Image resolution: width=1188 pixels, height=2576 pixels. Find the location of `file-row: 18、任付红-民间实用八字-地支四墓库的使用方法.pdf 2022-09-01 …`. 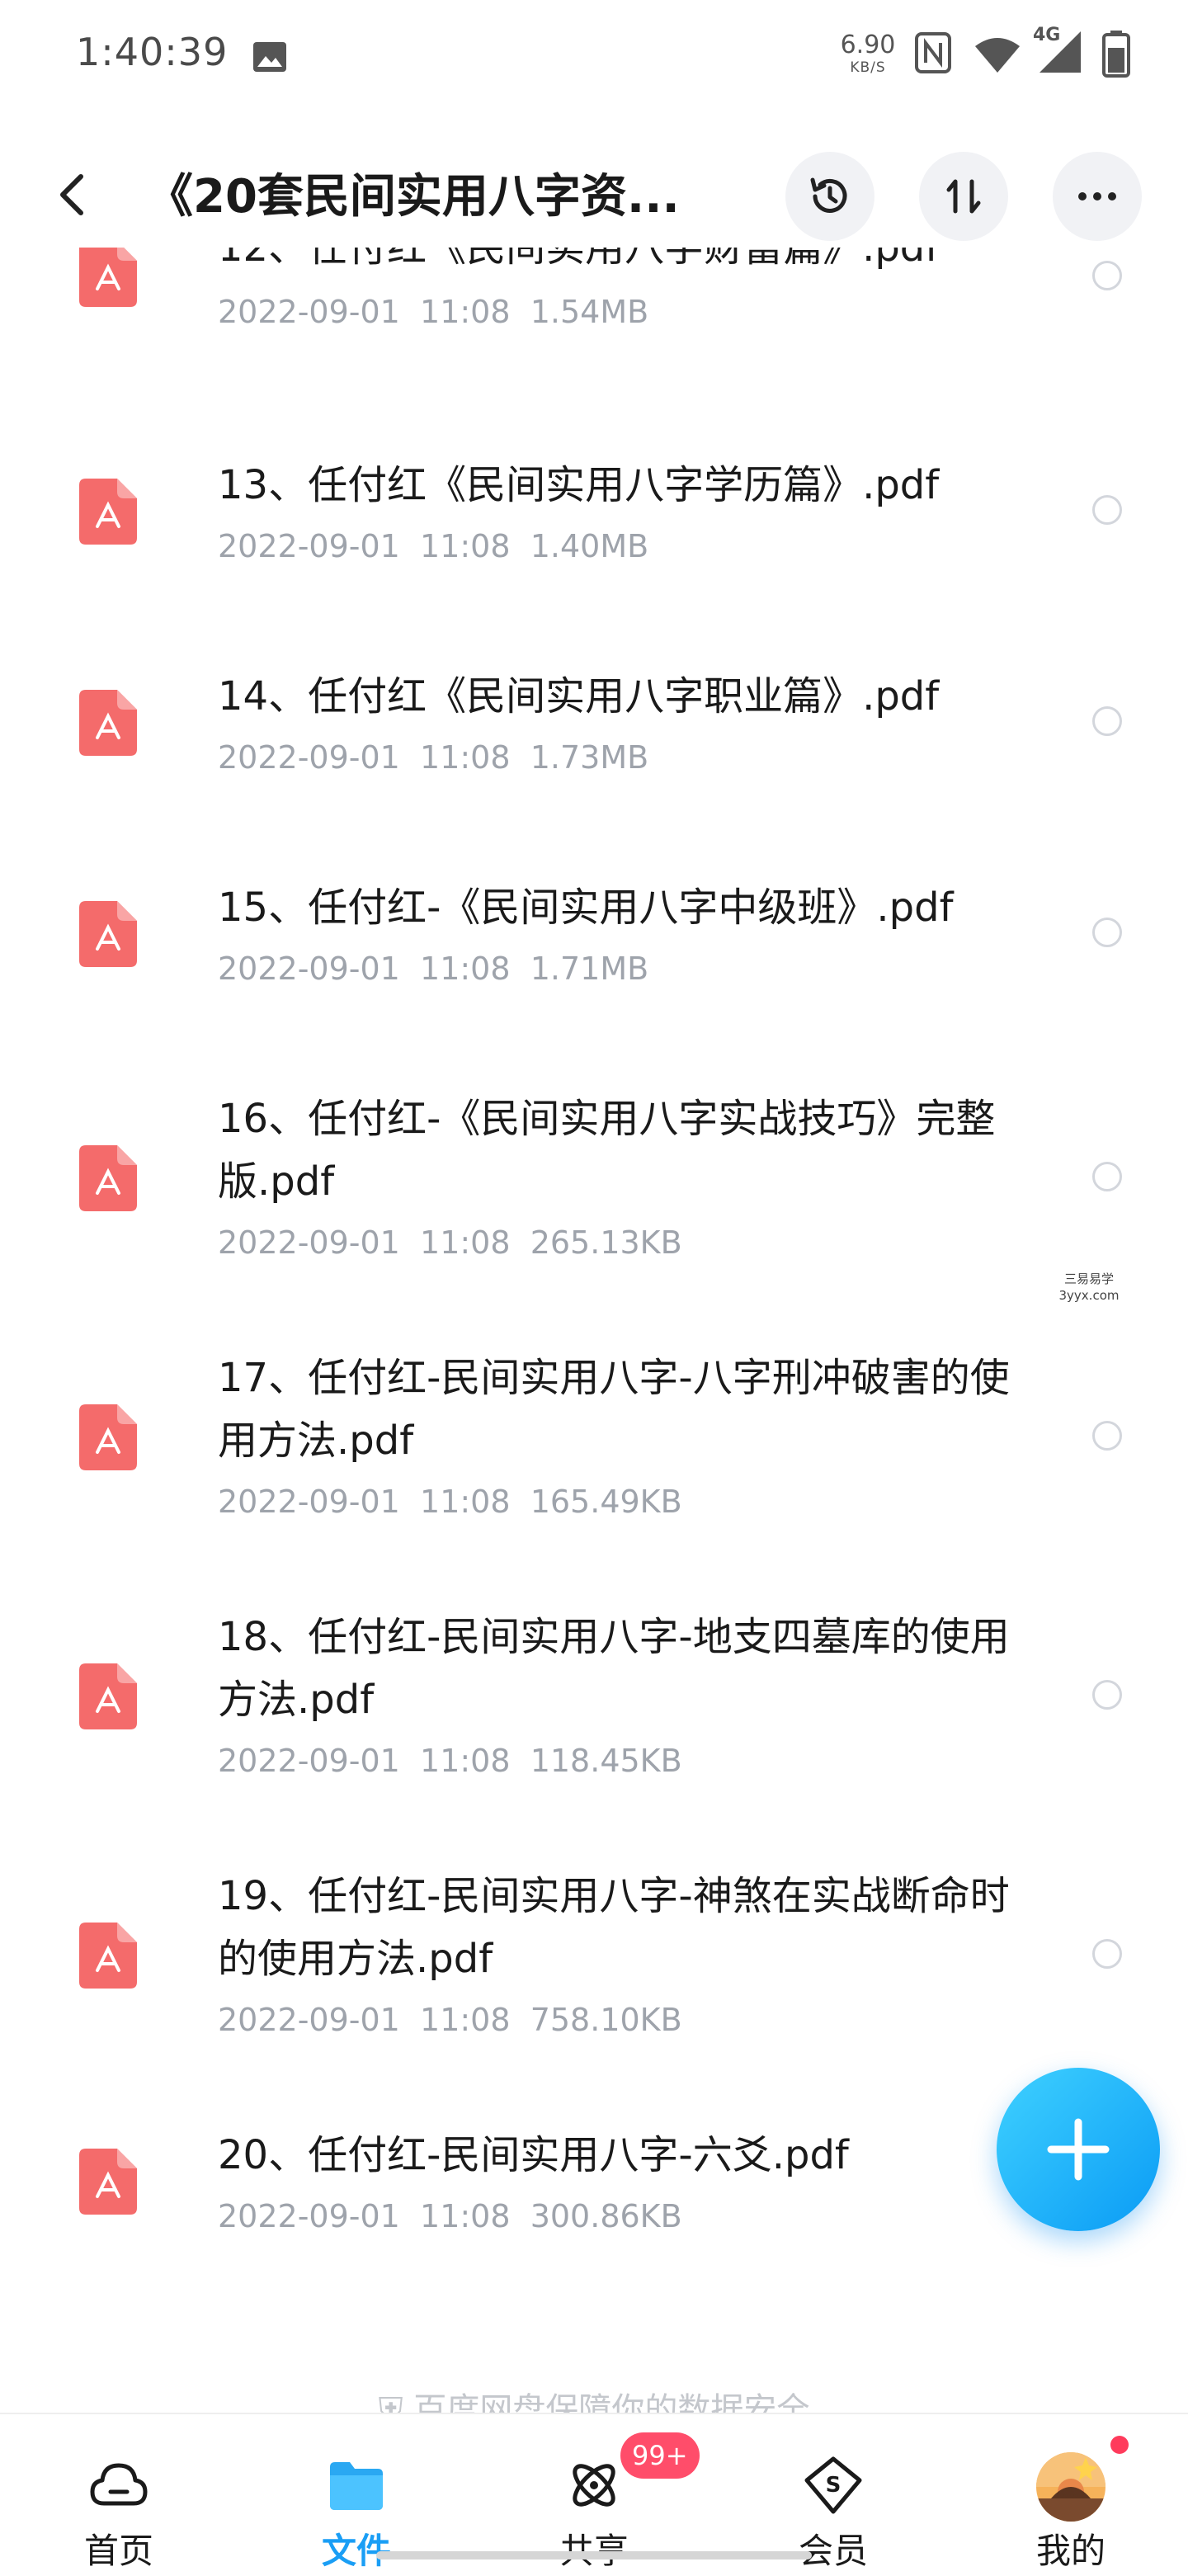

file-row: 18、任付红-民间实用八字-地支四墓库的使用方法.pdf 2022-09-01 … is located at coordinates (594, 1721).